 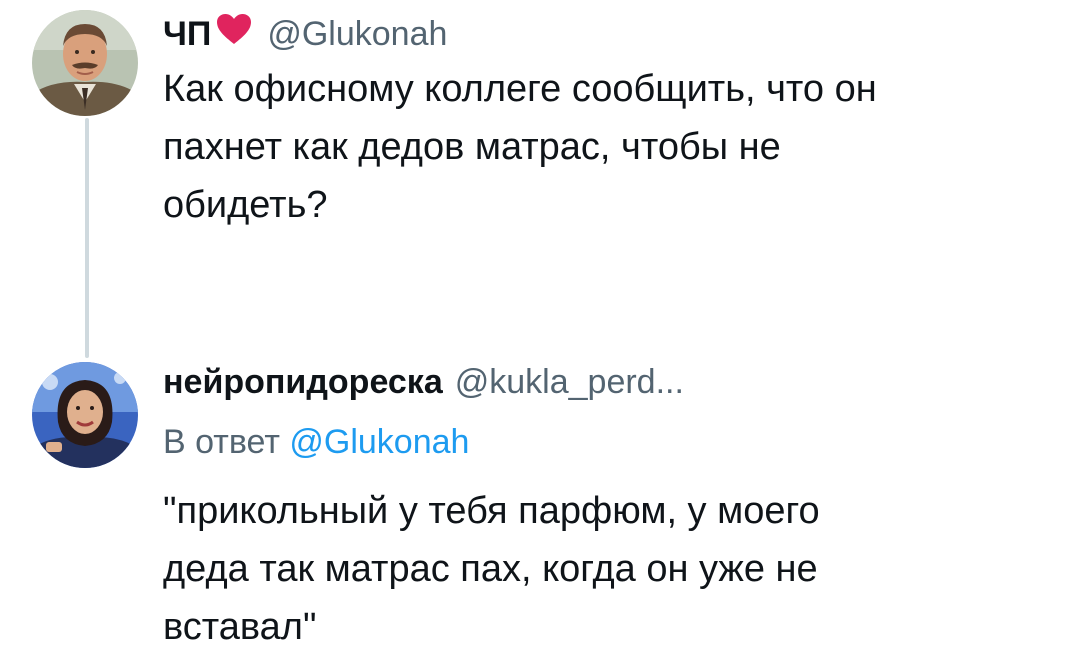 I want to click on heart-icon, so click(x=234, y=33).